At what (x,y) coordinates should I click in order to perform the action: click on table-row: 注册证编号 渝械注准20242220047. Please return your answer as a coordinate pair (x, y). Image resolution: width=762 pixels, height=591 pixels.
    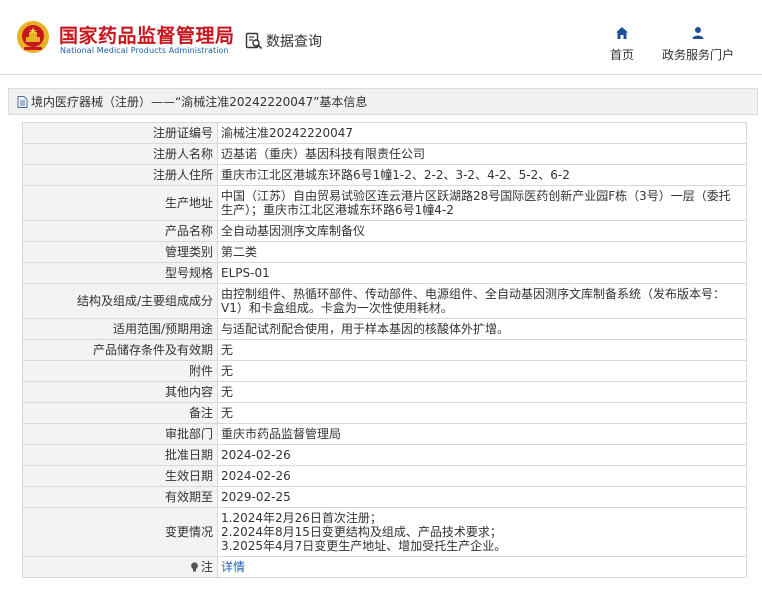
    Looking at the image, I should click on (384, 133).